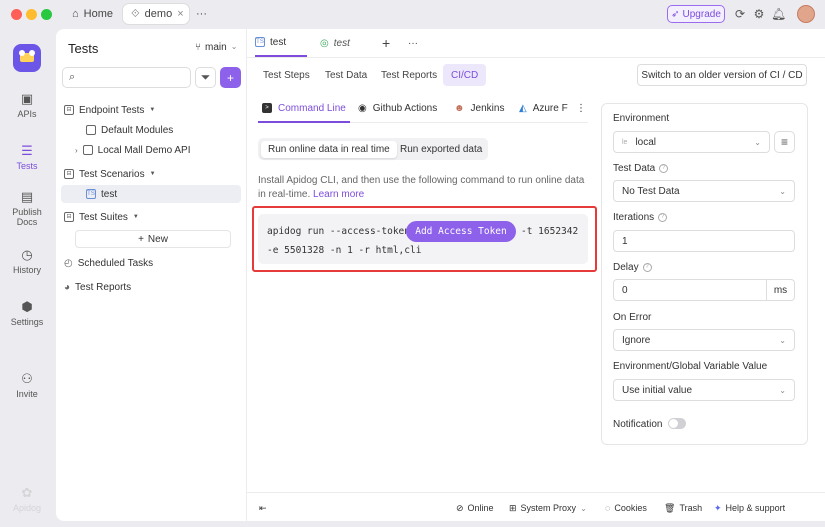 The height and width of the screenshot is (527, 825). Describe the element at coordinates (704, 191) in the screenshot. I see `test-data-select: No Test Data ⌄` at that location.